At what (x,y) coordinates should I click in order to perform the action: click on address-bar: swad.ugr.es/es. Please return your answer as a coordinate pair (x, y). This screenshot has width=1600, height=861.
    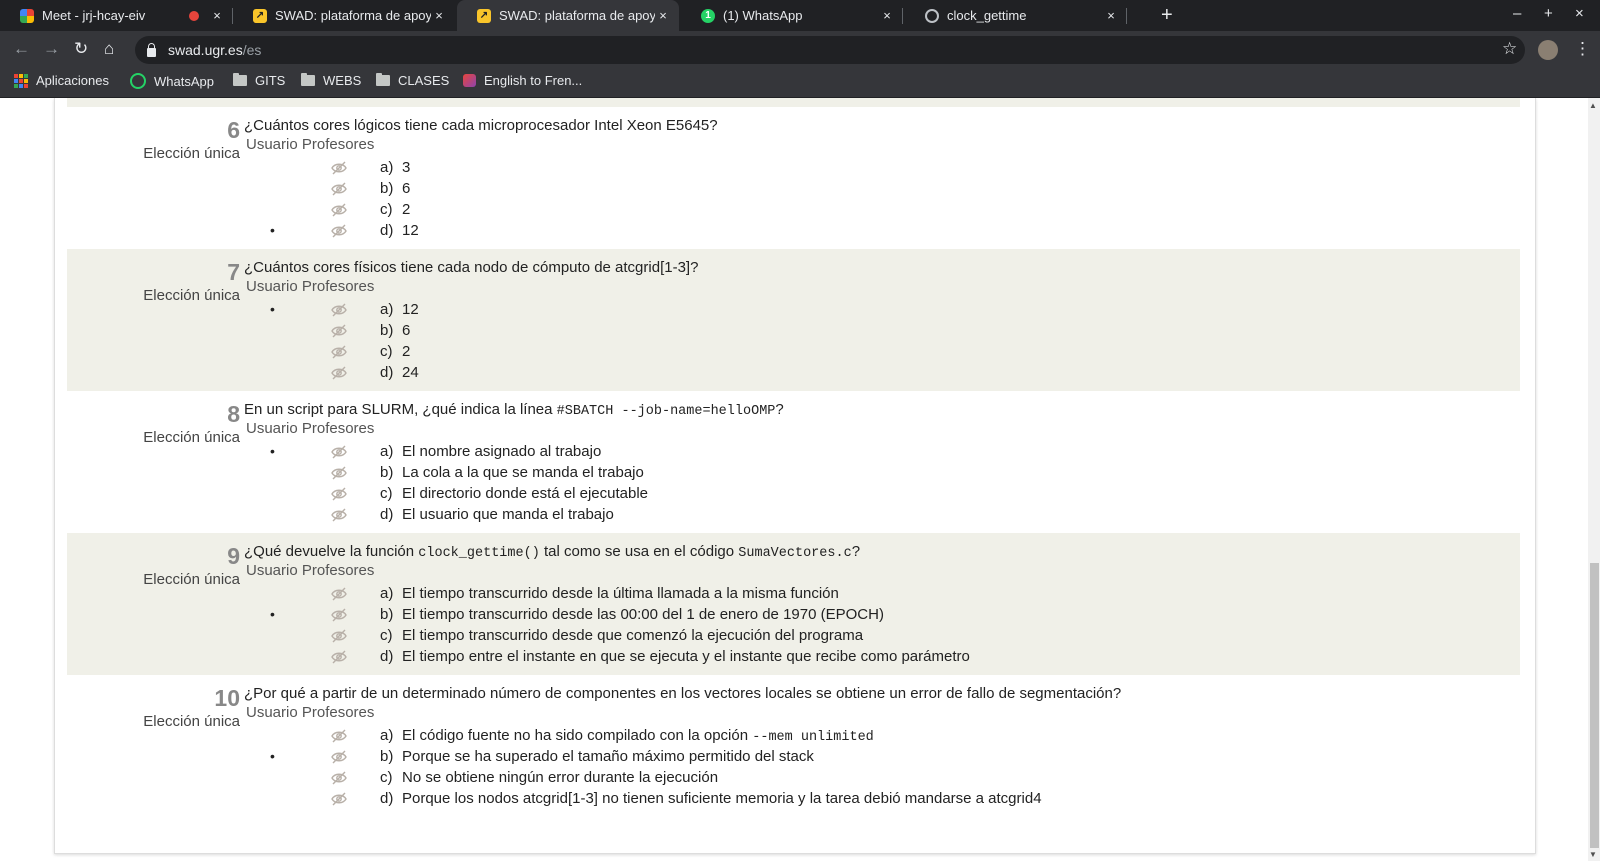
    Looking at the image, I should click on (830, 50).